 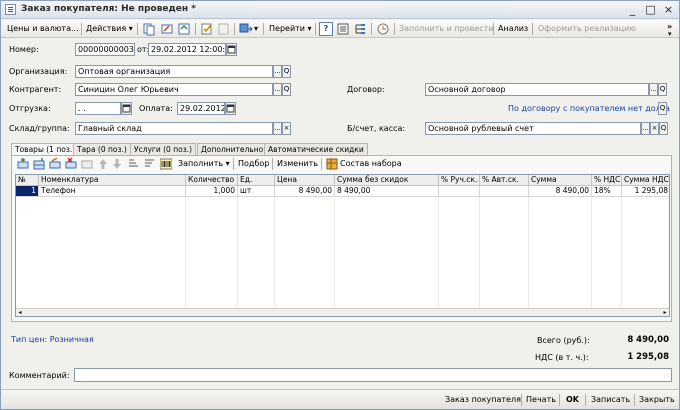 What do you see at coordinates (149, 164) in the screenshot?
I see `sort-descending-icon` at bounding box center [149, 164].